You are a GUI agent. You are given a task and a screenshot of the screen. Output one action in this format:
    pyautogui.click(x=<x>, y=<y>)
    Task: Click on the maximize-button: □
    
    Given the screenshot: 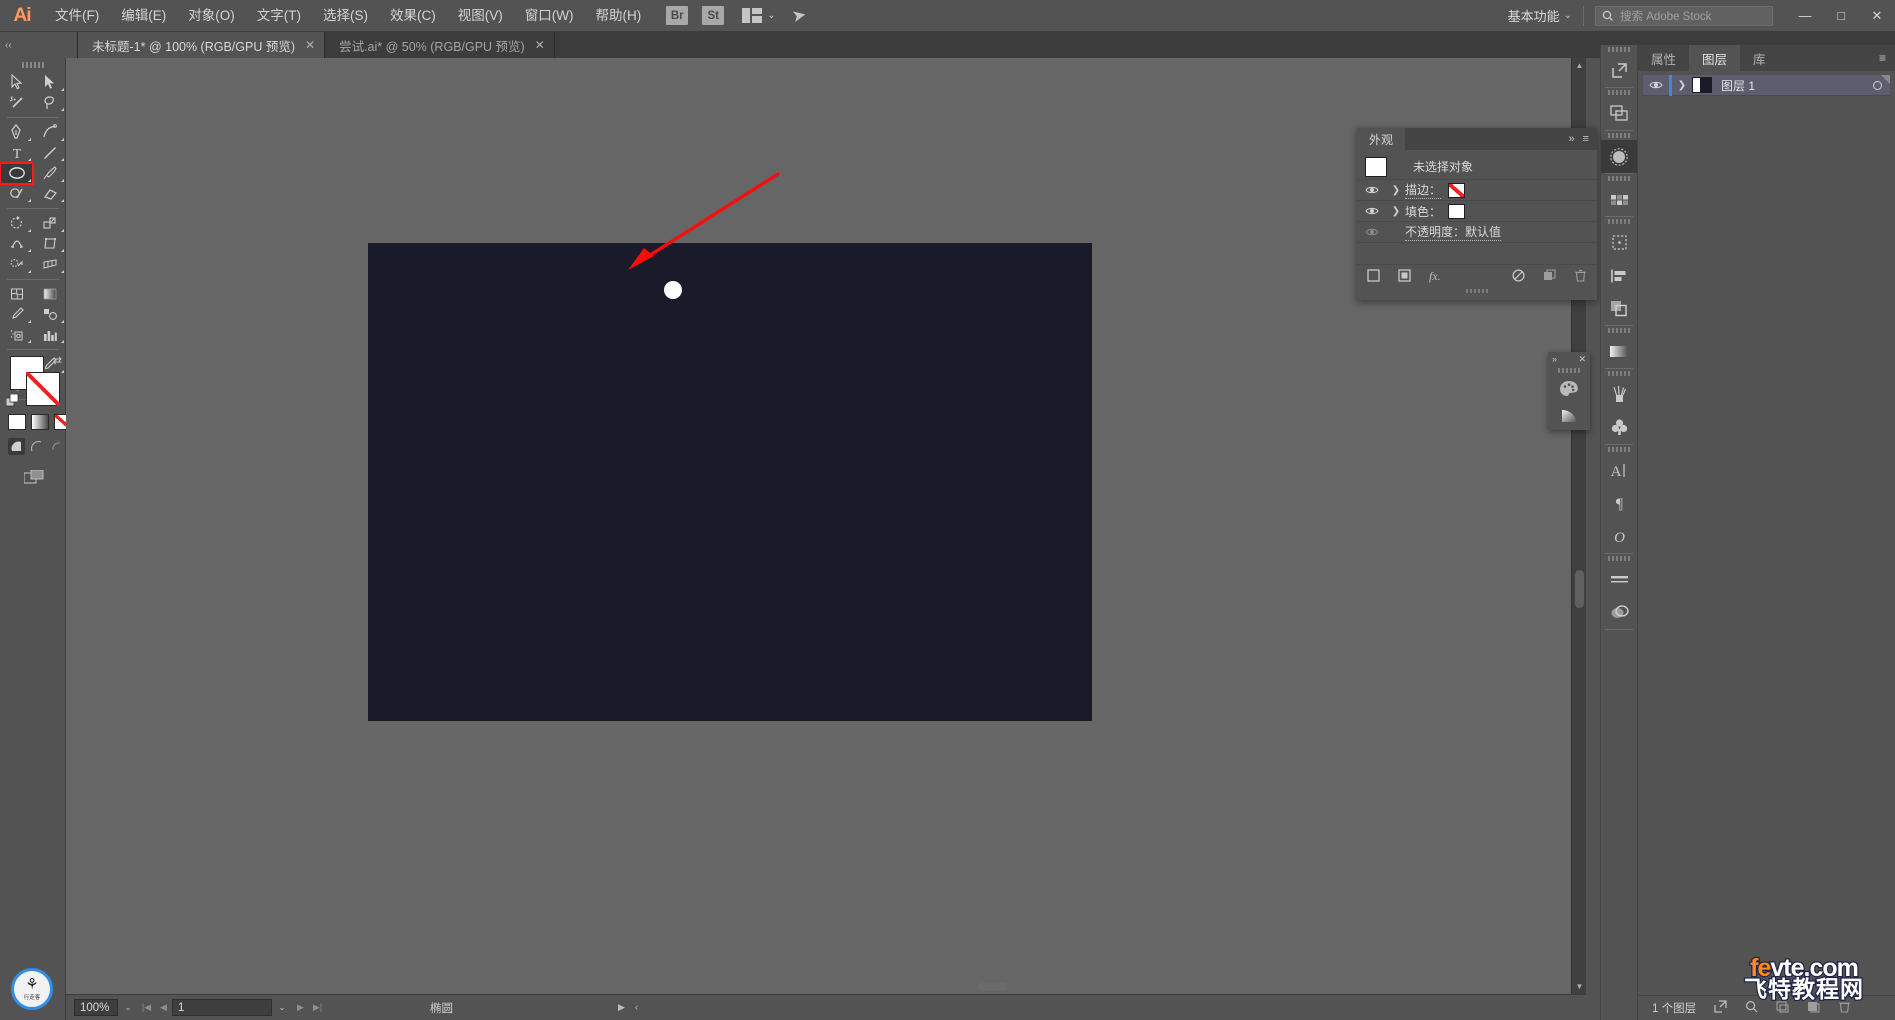 What is the action you would take?
    pyautogui.click(x=1841, y=16)
    